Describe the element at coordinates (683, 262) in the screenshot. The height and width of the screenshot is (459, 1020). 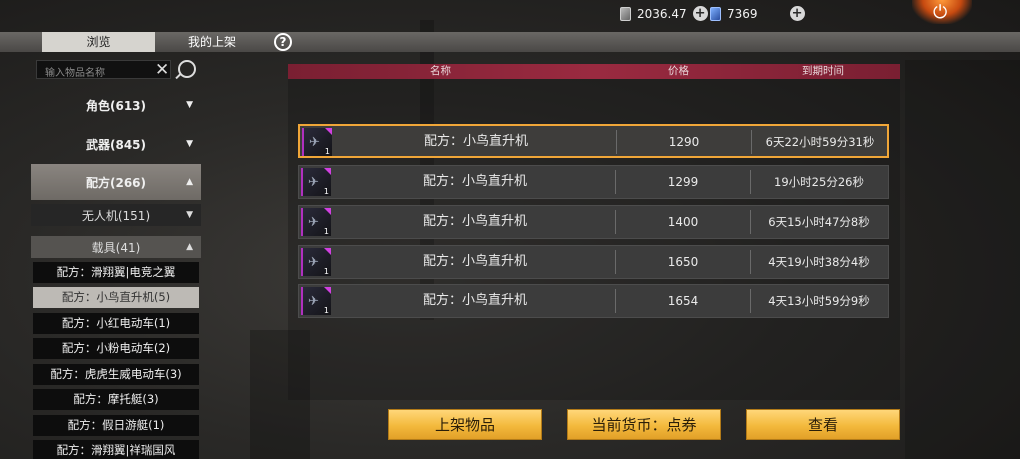
I see `item-price: 1650` at that location.